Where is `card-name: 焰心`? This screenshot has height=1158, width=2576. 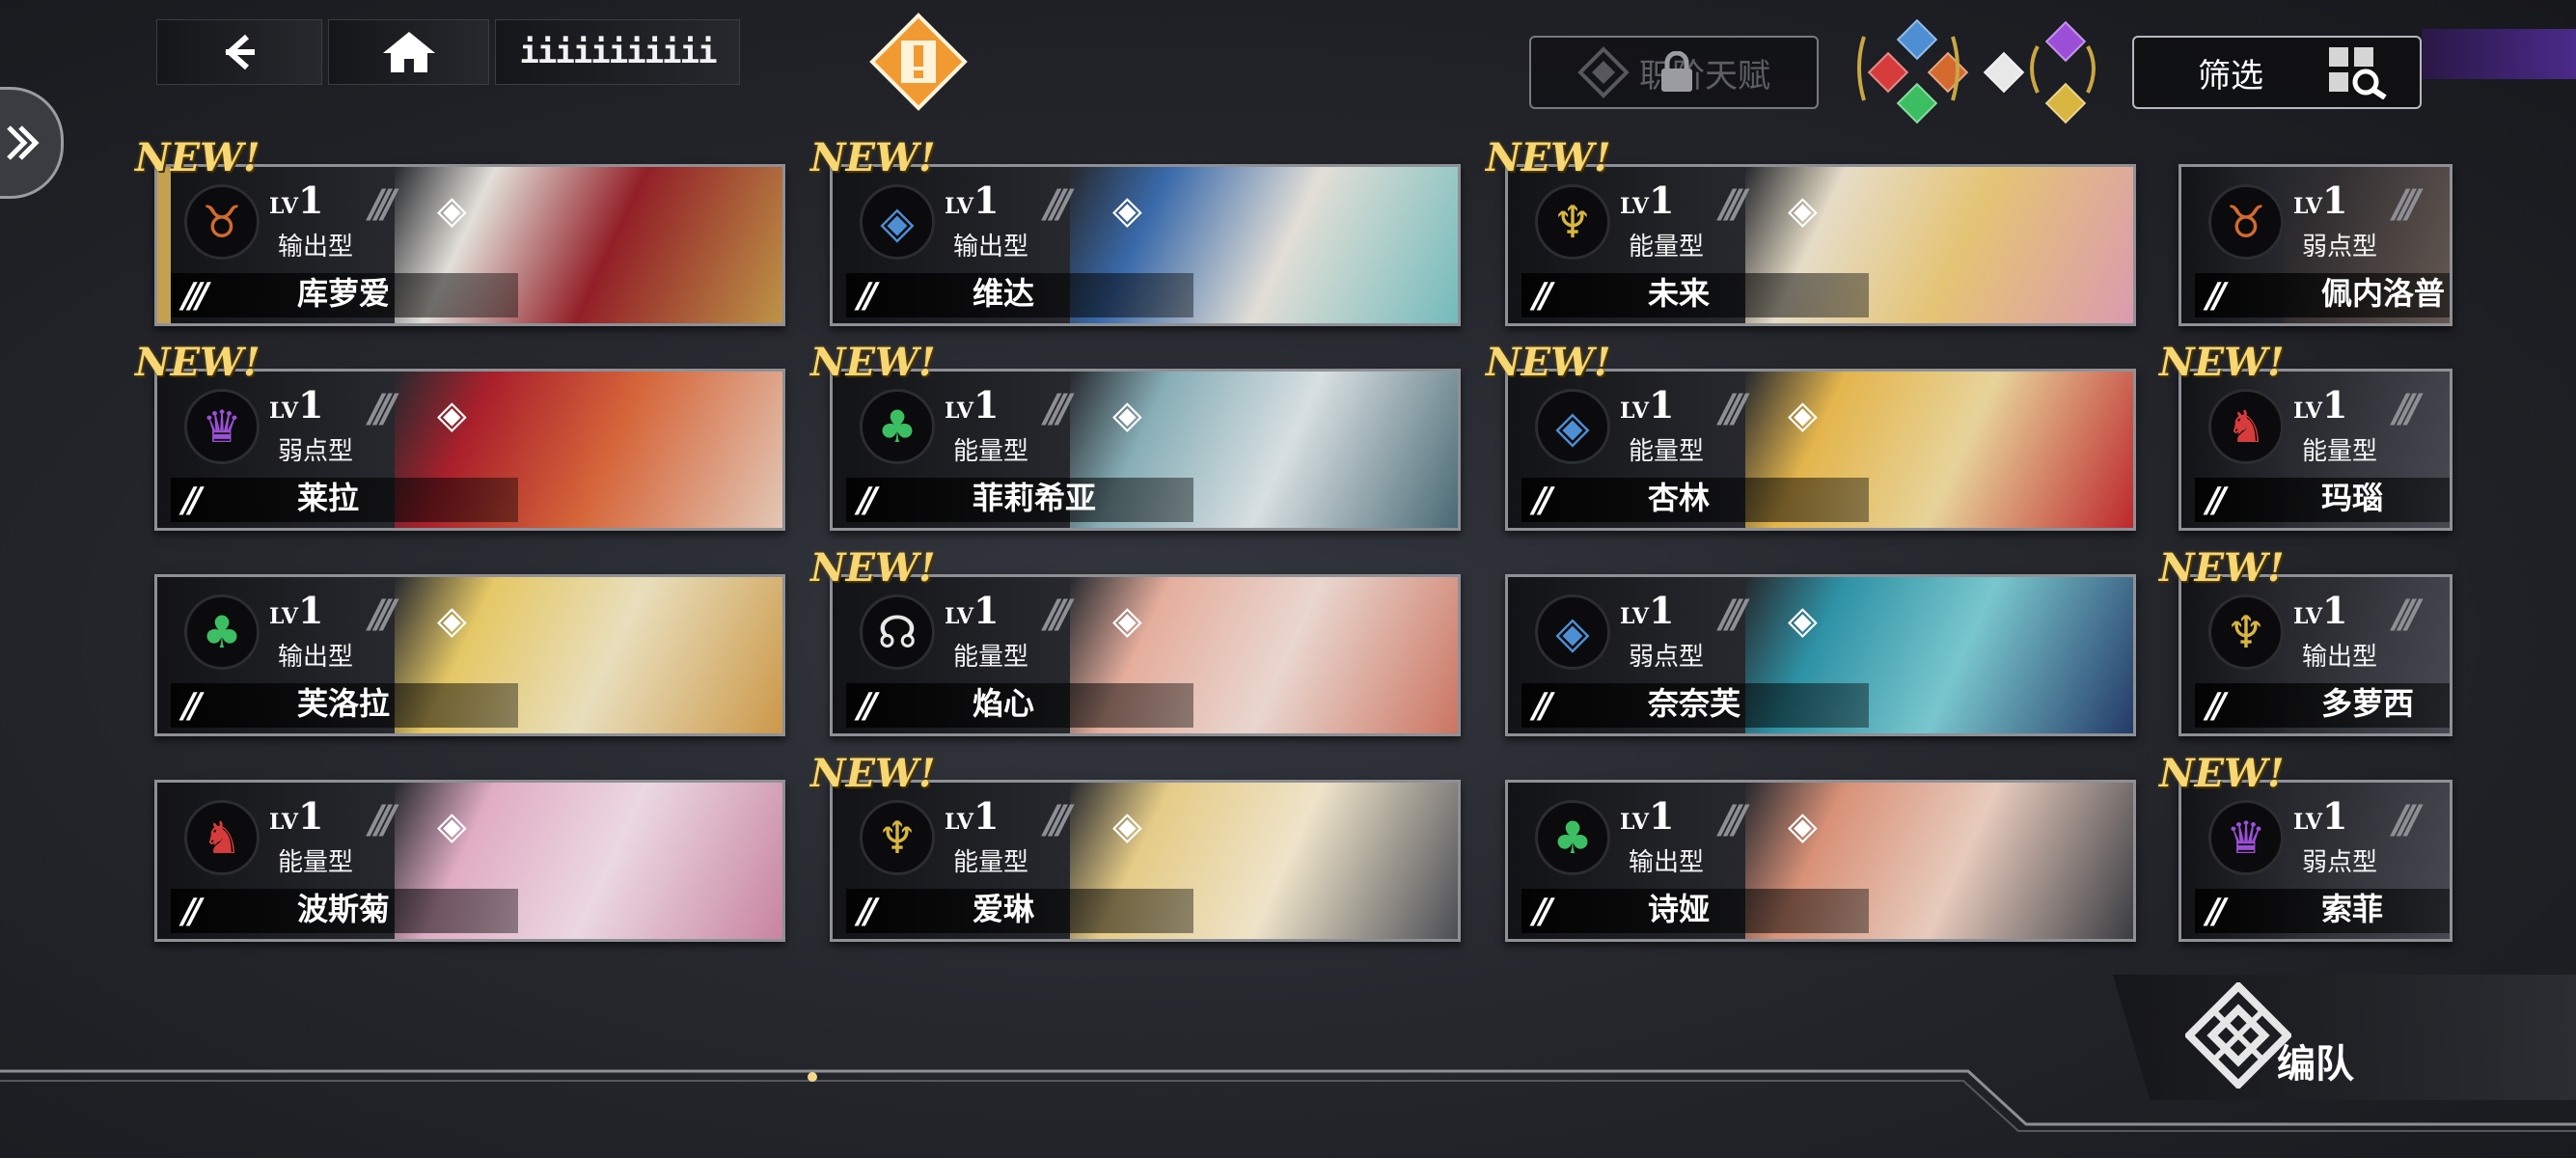 card-name: 焰心 is located at coordinates (1004, 703).